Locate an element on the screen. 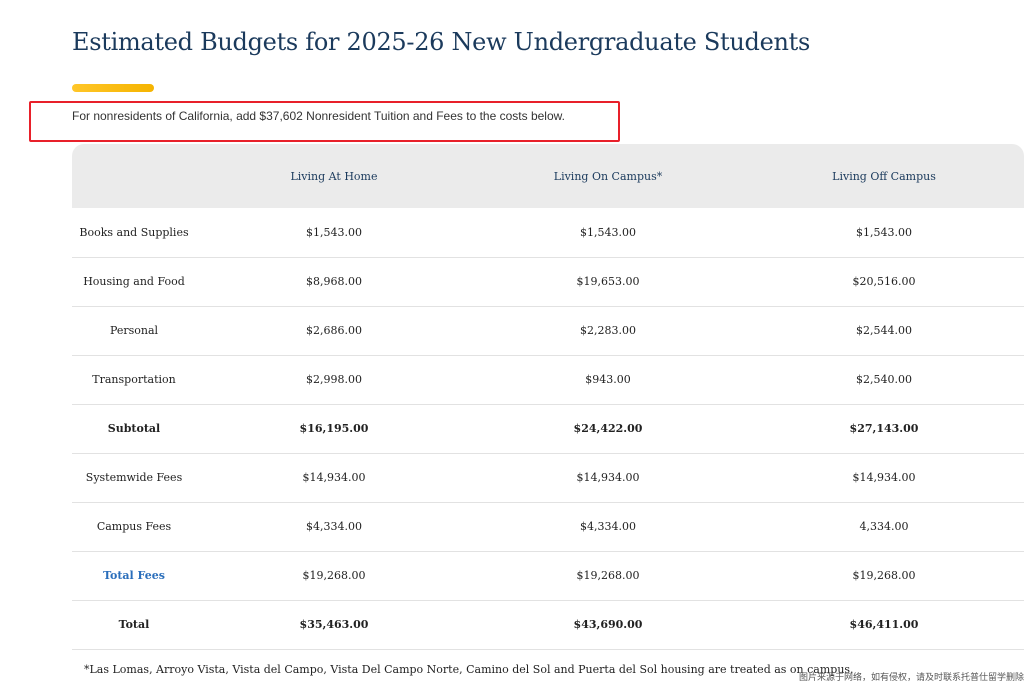 This screenshot has width=1024, height=688. watermark-text: 图片来源于网络，如有侵权，请及时联系托普仕留学删除 is located at coordinates (911, 678).